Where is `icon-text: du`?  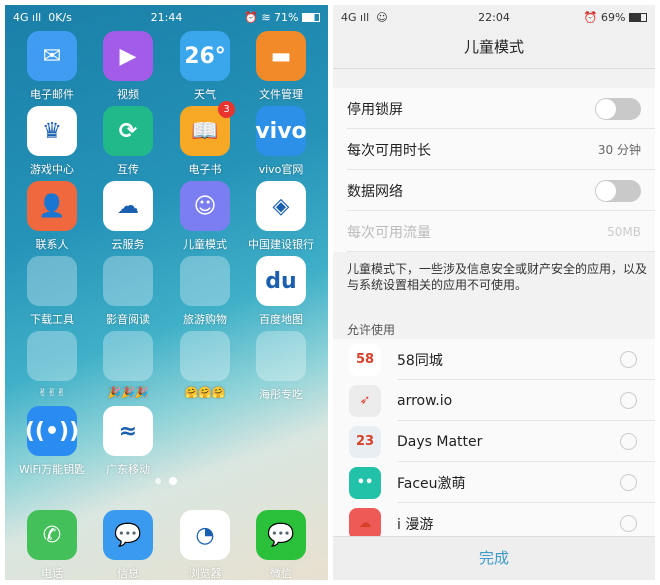 icon-text: du is located at coordinates (281, 281).